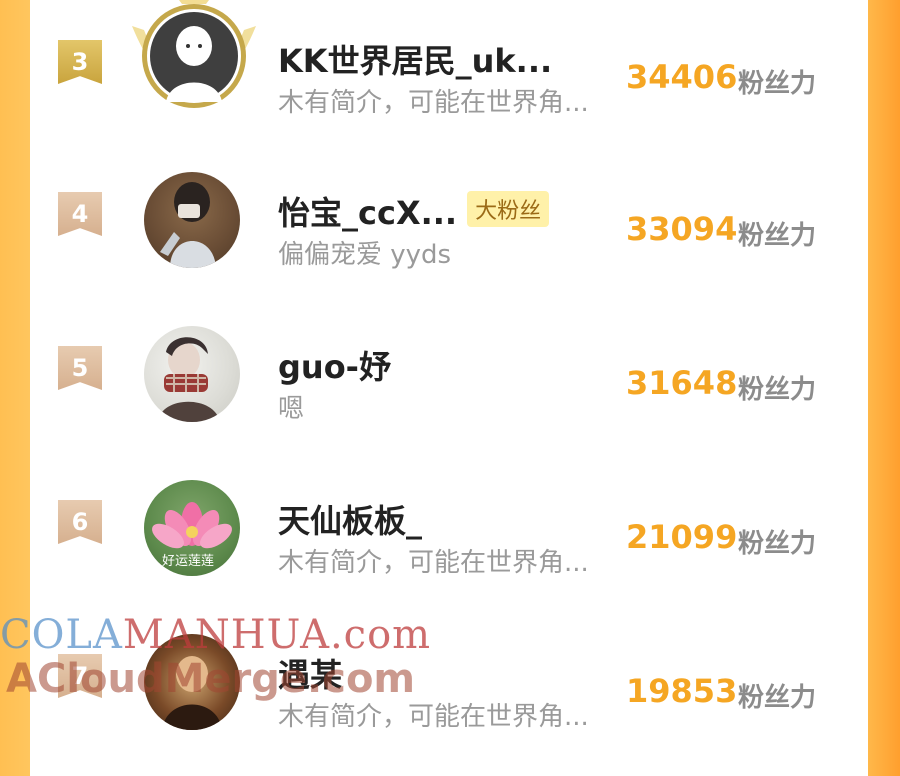 Image resolution: width=900 pixels, height=776 pixels. Describe the element at coordinates (80, 522) in the screenshot. I see `rank-badge: 6` at that location.